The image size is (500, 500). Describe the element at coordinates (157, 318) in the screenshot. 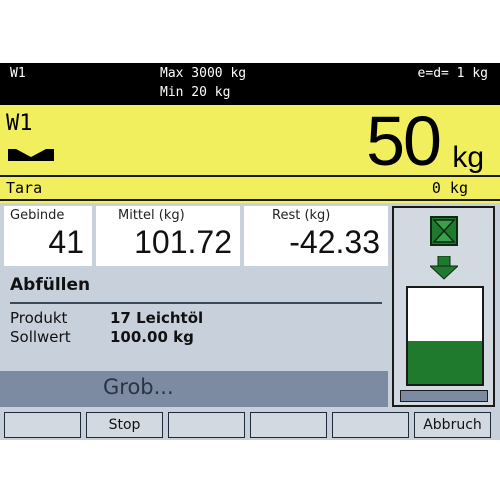

I see `product-value: 17 Leichtöl` at that location.